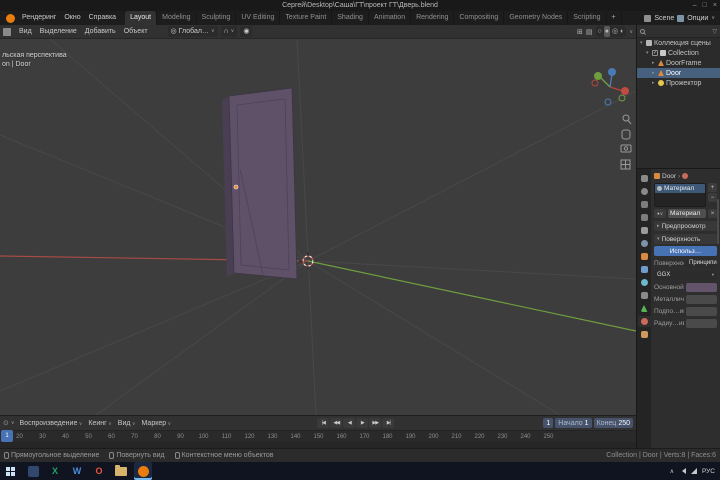 The image size is (720, 480). I want to click on browse-material-dropdown: ●∨, so click(660, 213).